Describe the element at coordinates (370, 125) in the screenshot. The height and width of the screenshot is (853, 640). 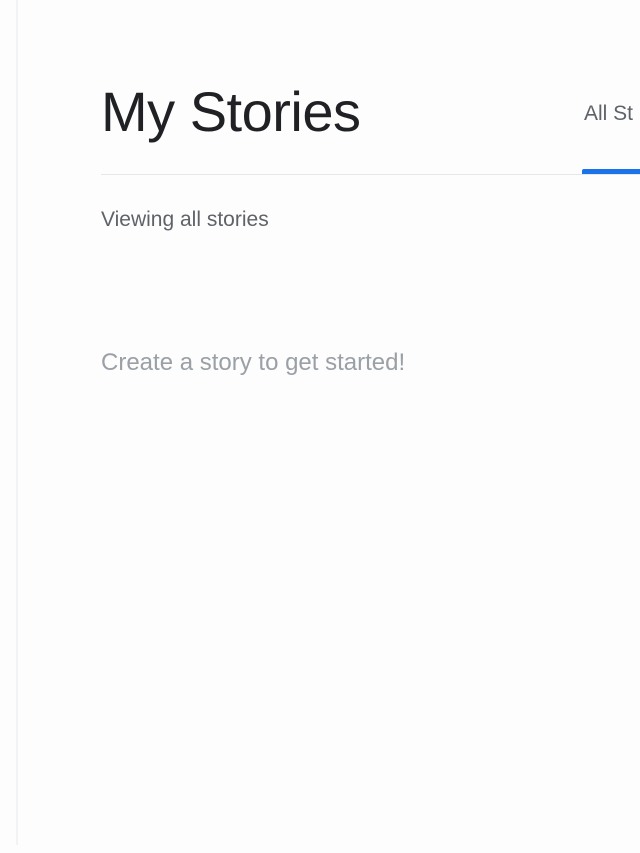
I see `page-header: My Stories All St` at that location.